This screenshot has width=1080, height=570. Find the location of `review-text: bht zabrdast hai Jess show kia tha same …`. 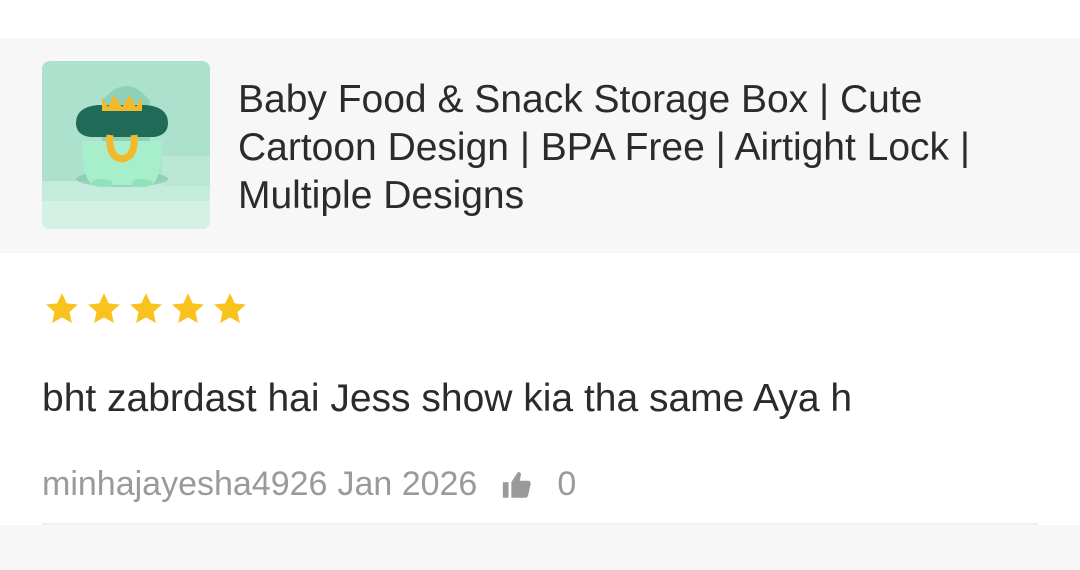

review-text: bht zabrdast hai Jess show kia tha same … is located at coordinates (447, 398).